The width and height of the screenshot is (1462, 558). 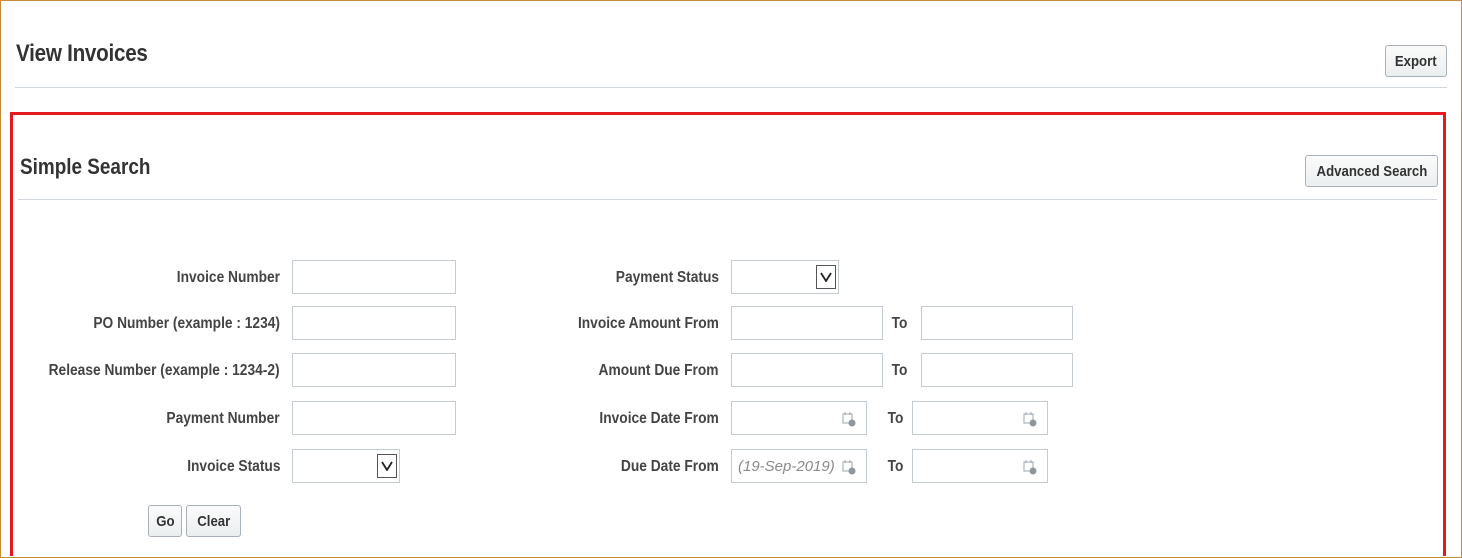 I want to click on invoice-status-label: Invoice Status, so click(x=233, y=466).